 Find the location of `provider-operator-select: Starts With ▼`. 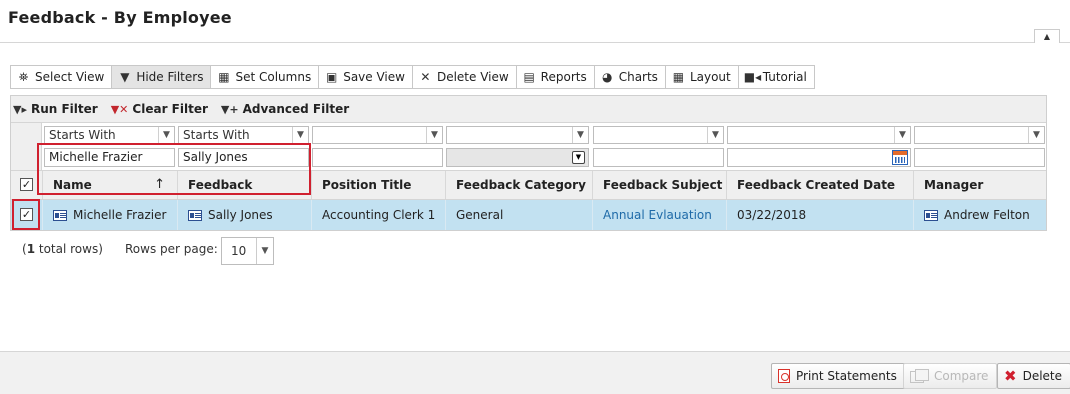

provider-operator-select: Starts With ▼ is located at coordinates (243, 135).